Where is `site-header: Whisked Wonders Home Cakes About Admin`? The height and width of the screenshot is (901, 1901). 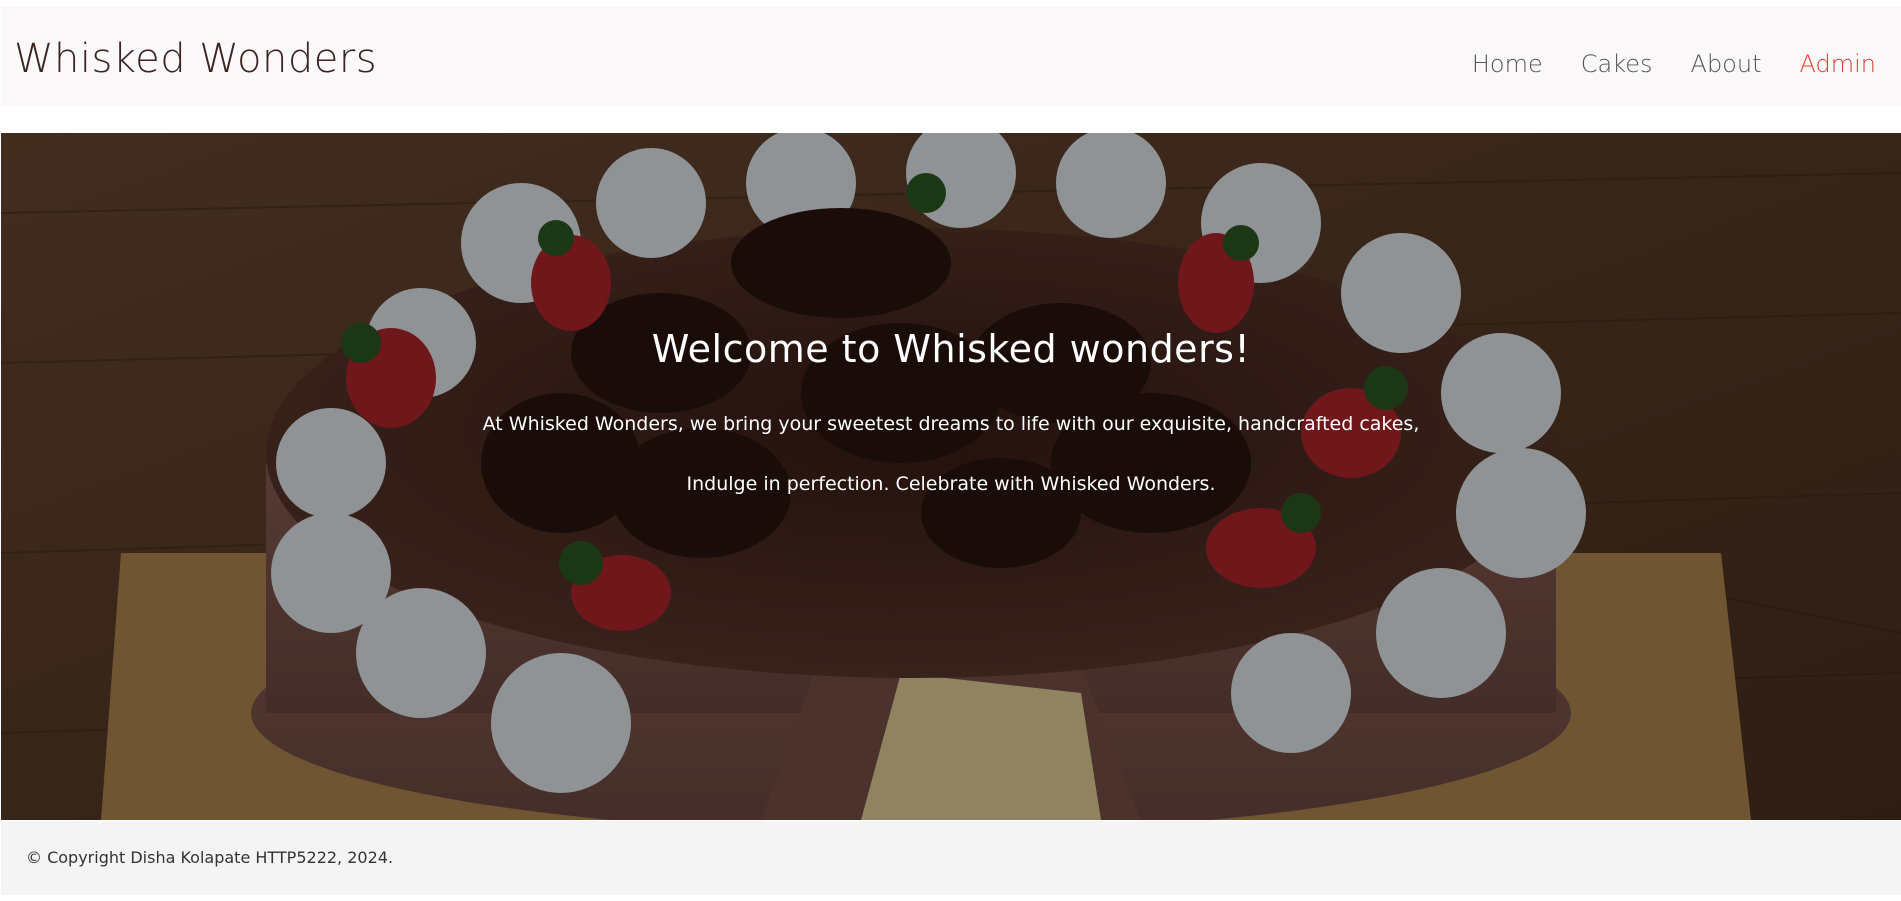 site-header: Whisked Wonders Home Cakes About Admin is located at coordinates (951, 56).